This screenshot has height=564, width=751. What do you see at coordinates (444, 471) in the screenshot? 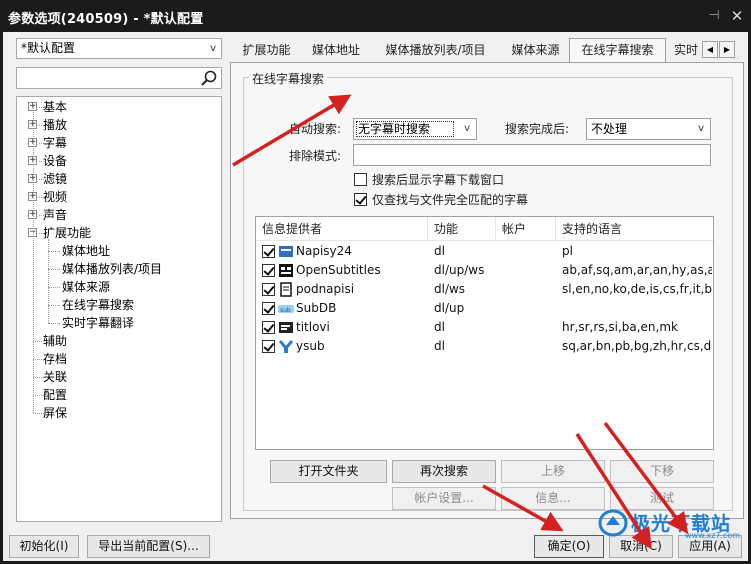
I see `search-again-button: 再次搜索` at bounding box center [444, 471].